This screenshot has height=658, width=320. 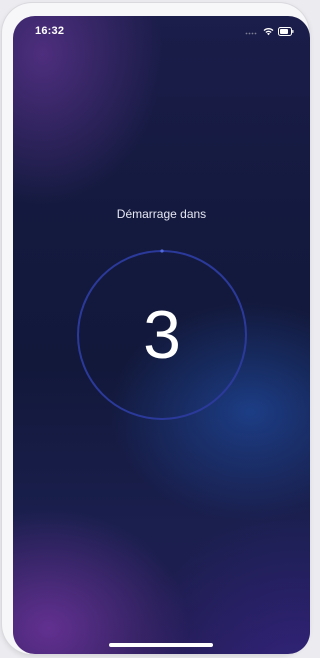 I want to click on status-bar: 16:32, so click(x=161, y=31).